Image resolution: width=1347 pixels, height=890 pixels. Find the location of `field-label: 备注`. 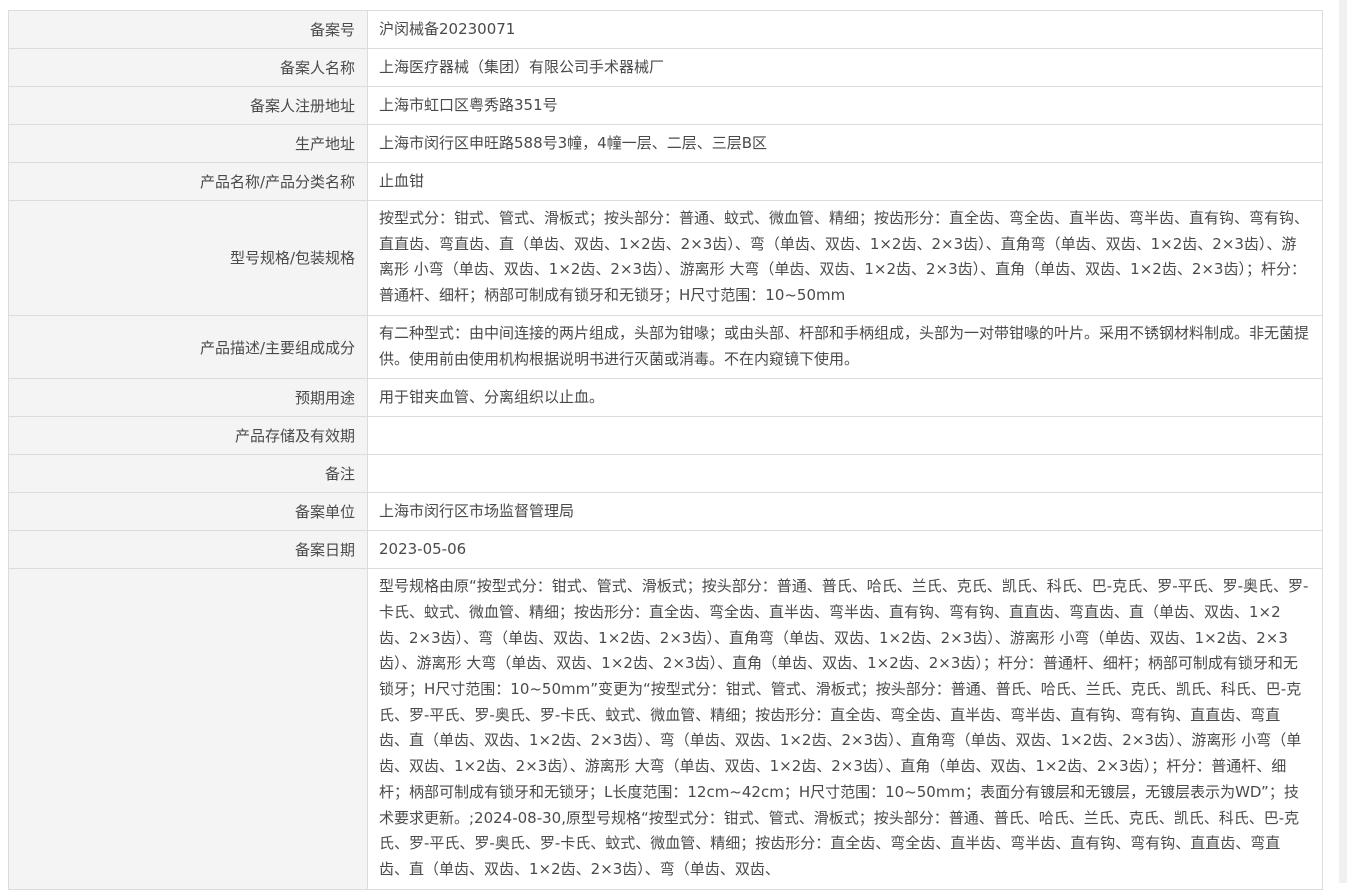

field-label: 备注 is located at coordinates (188, 474).